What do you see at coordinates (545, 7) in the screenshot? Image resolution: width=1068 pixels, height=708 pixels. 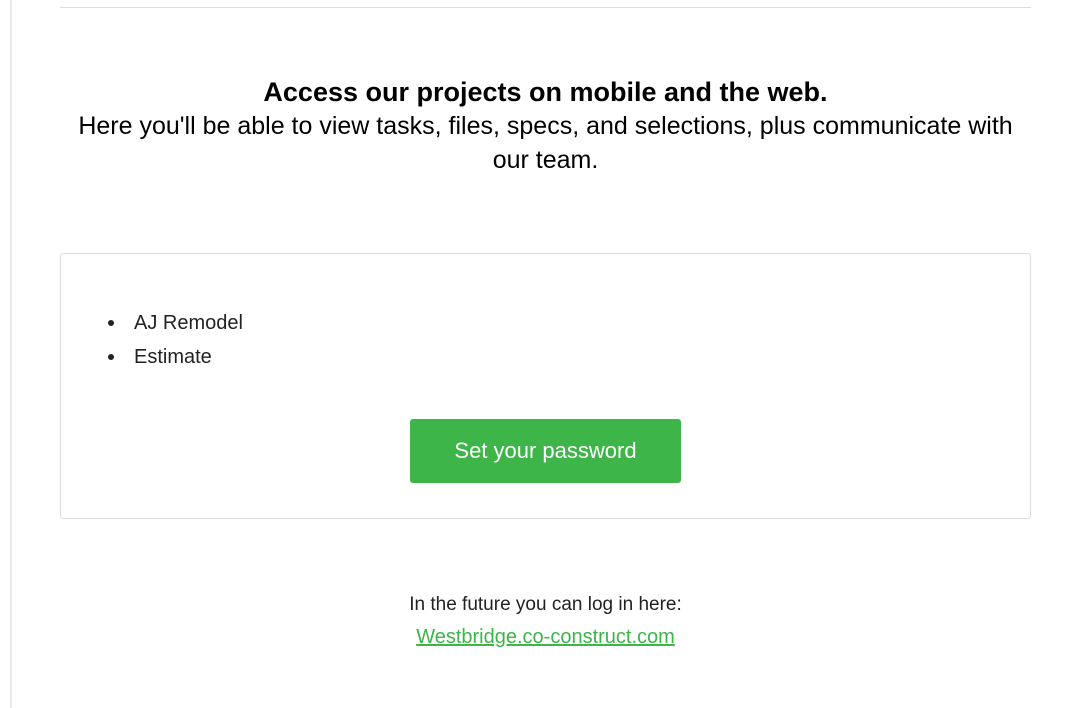 I see `top-divider` at bounding box center [545, 7].